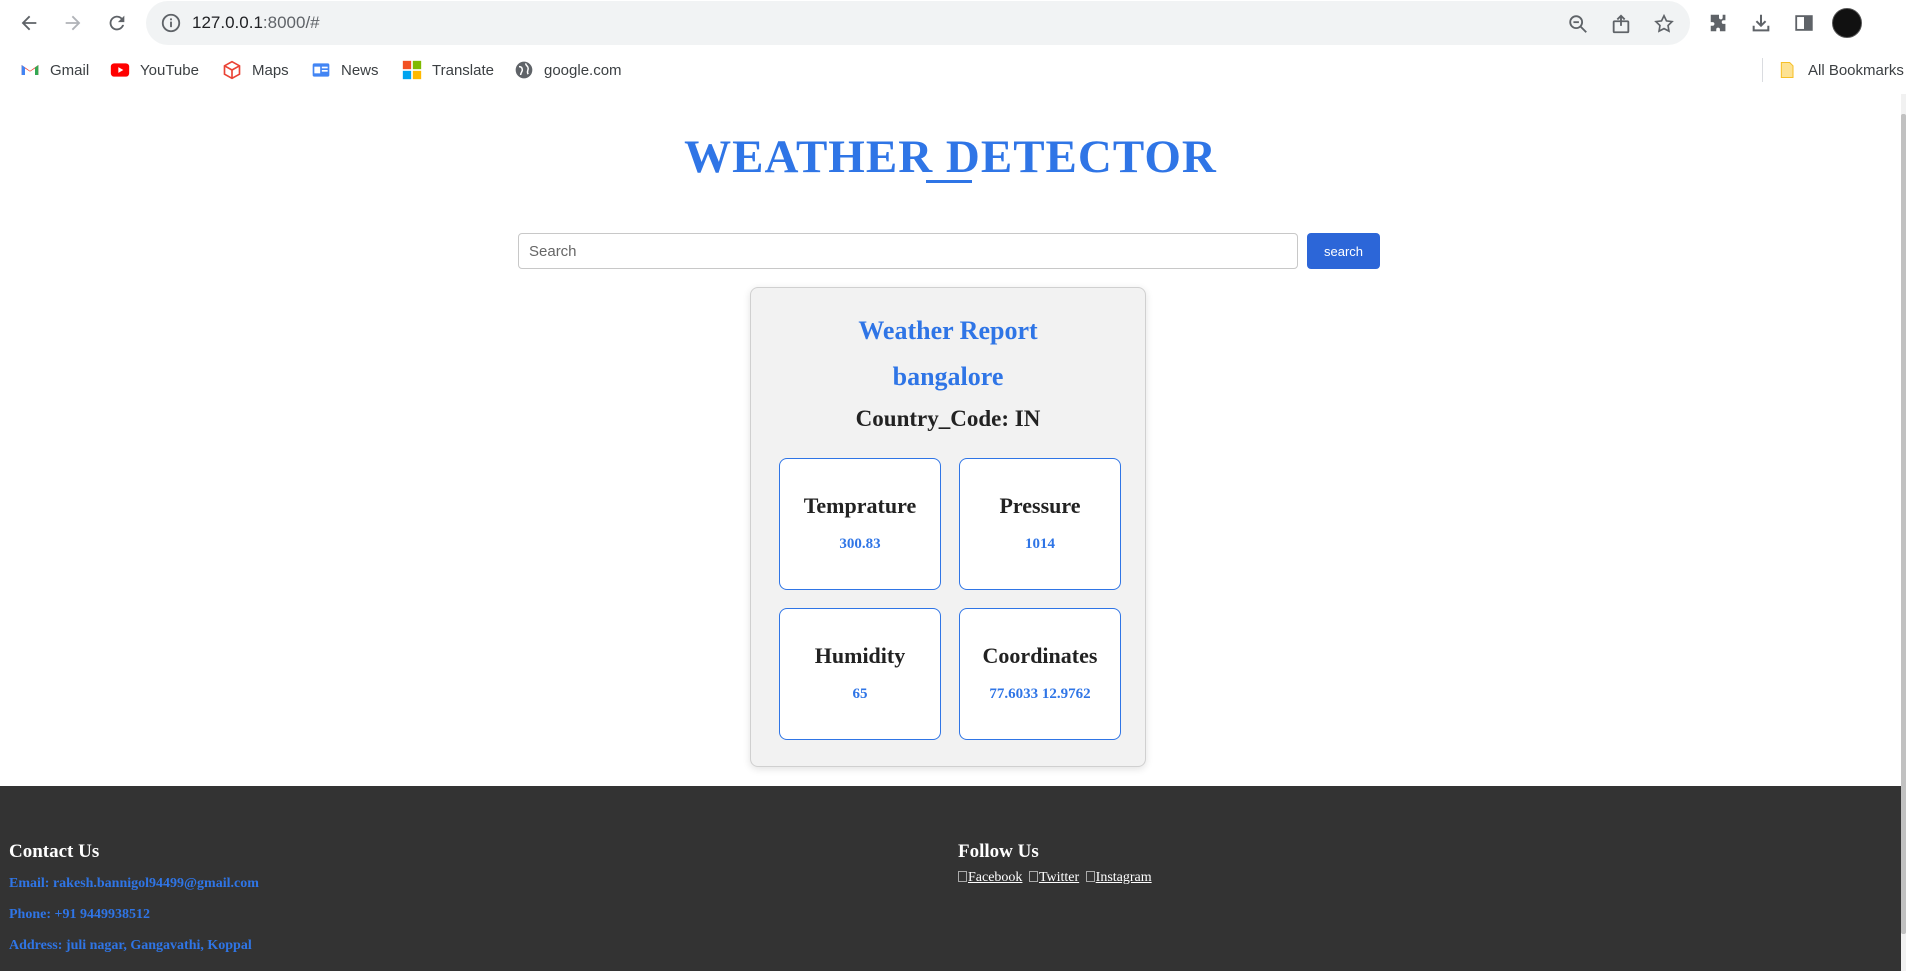 The image size is (1906, 971). I want to click on side-panel-icon, so click(1804, 23).